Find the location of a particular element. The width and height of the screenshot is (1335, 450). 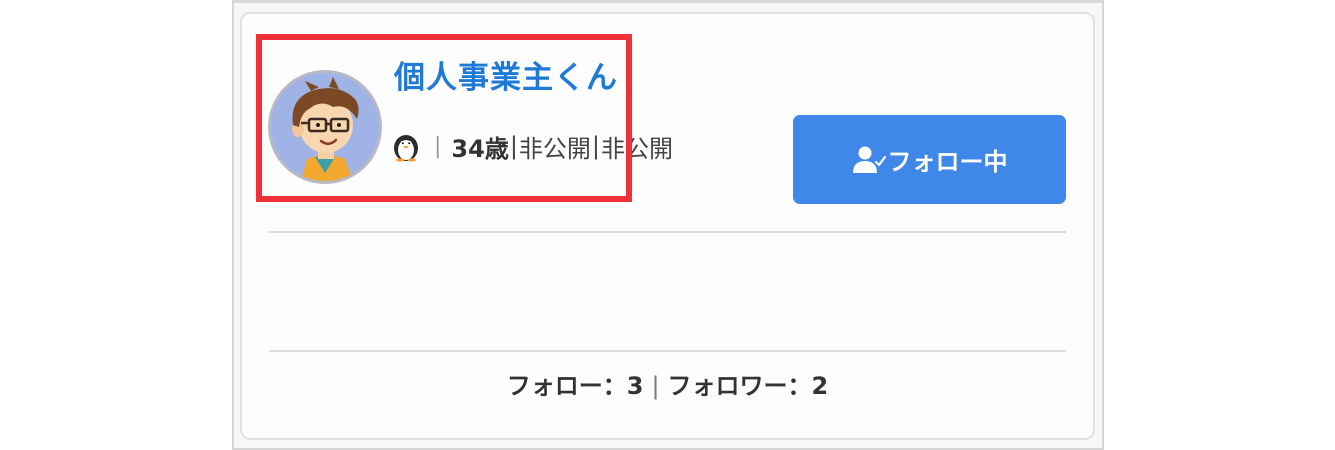

following-stat-link: フォロー：3 is located at coordinates (575, 386).